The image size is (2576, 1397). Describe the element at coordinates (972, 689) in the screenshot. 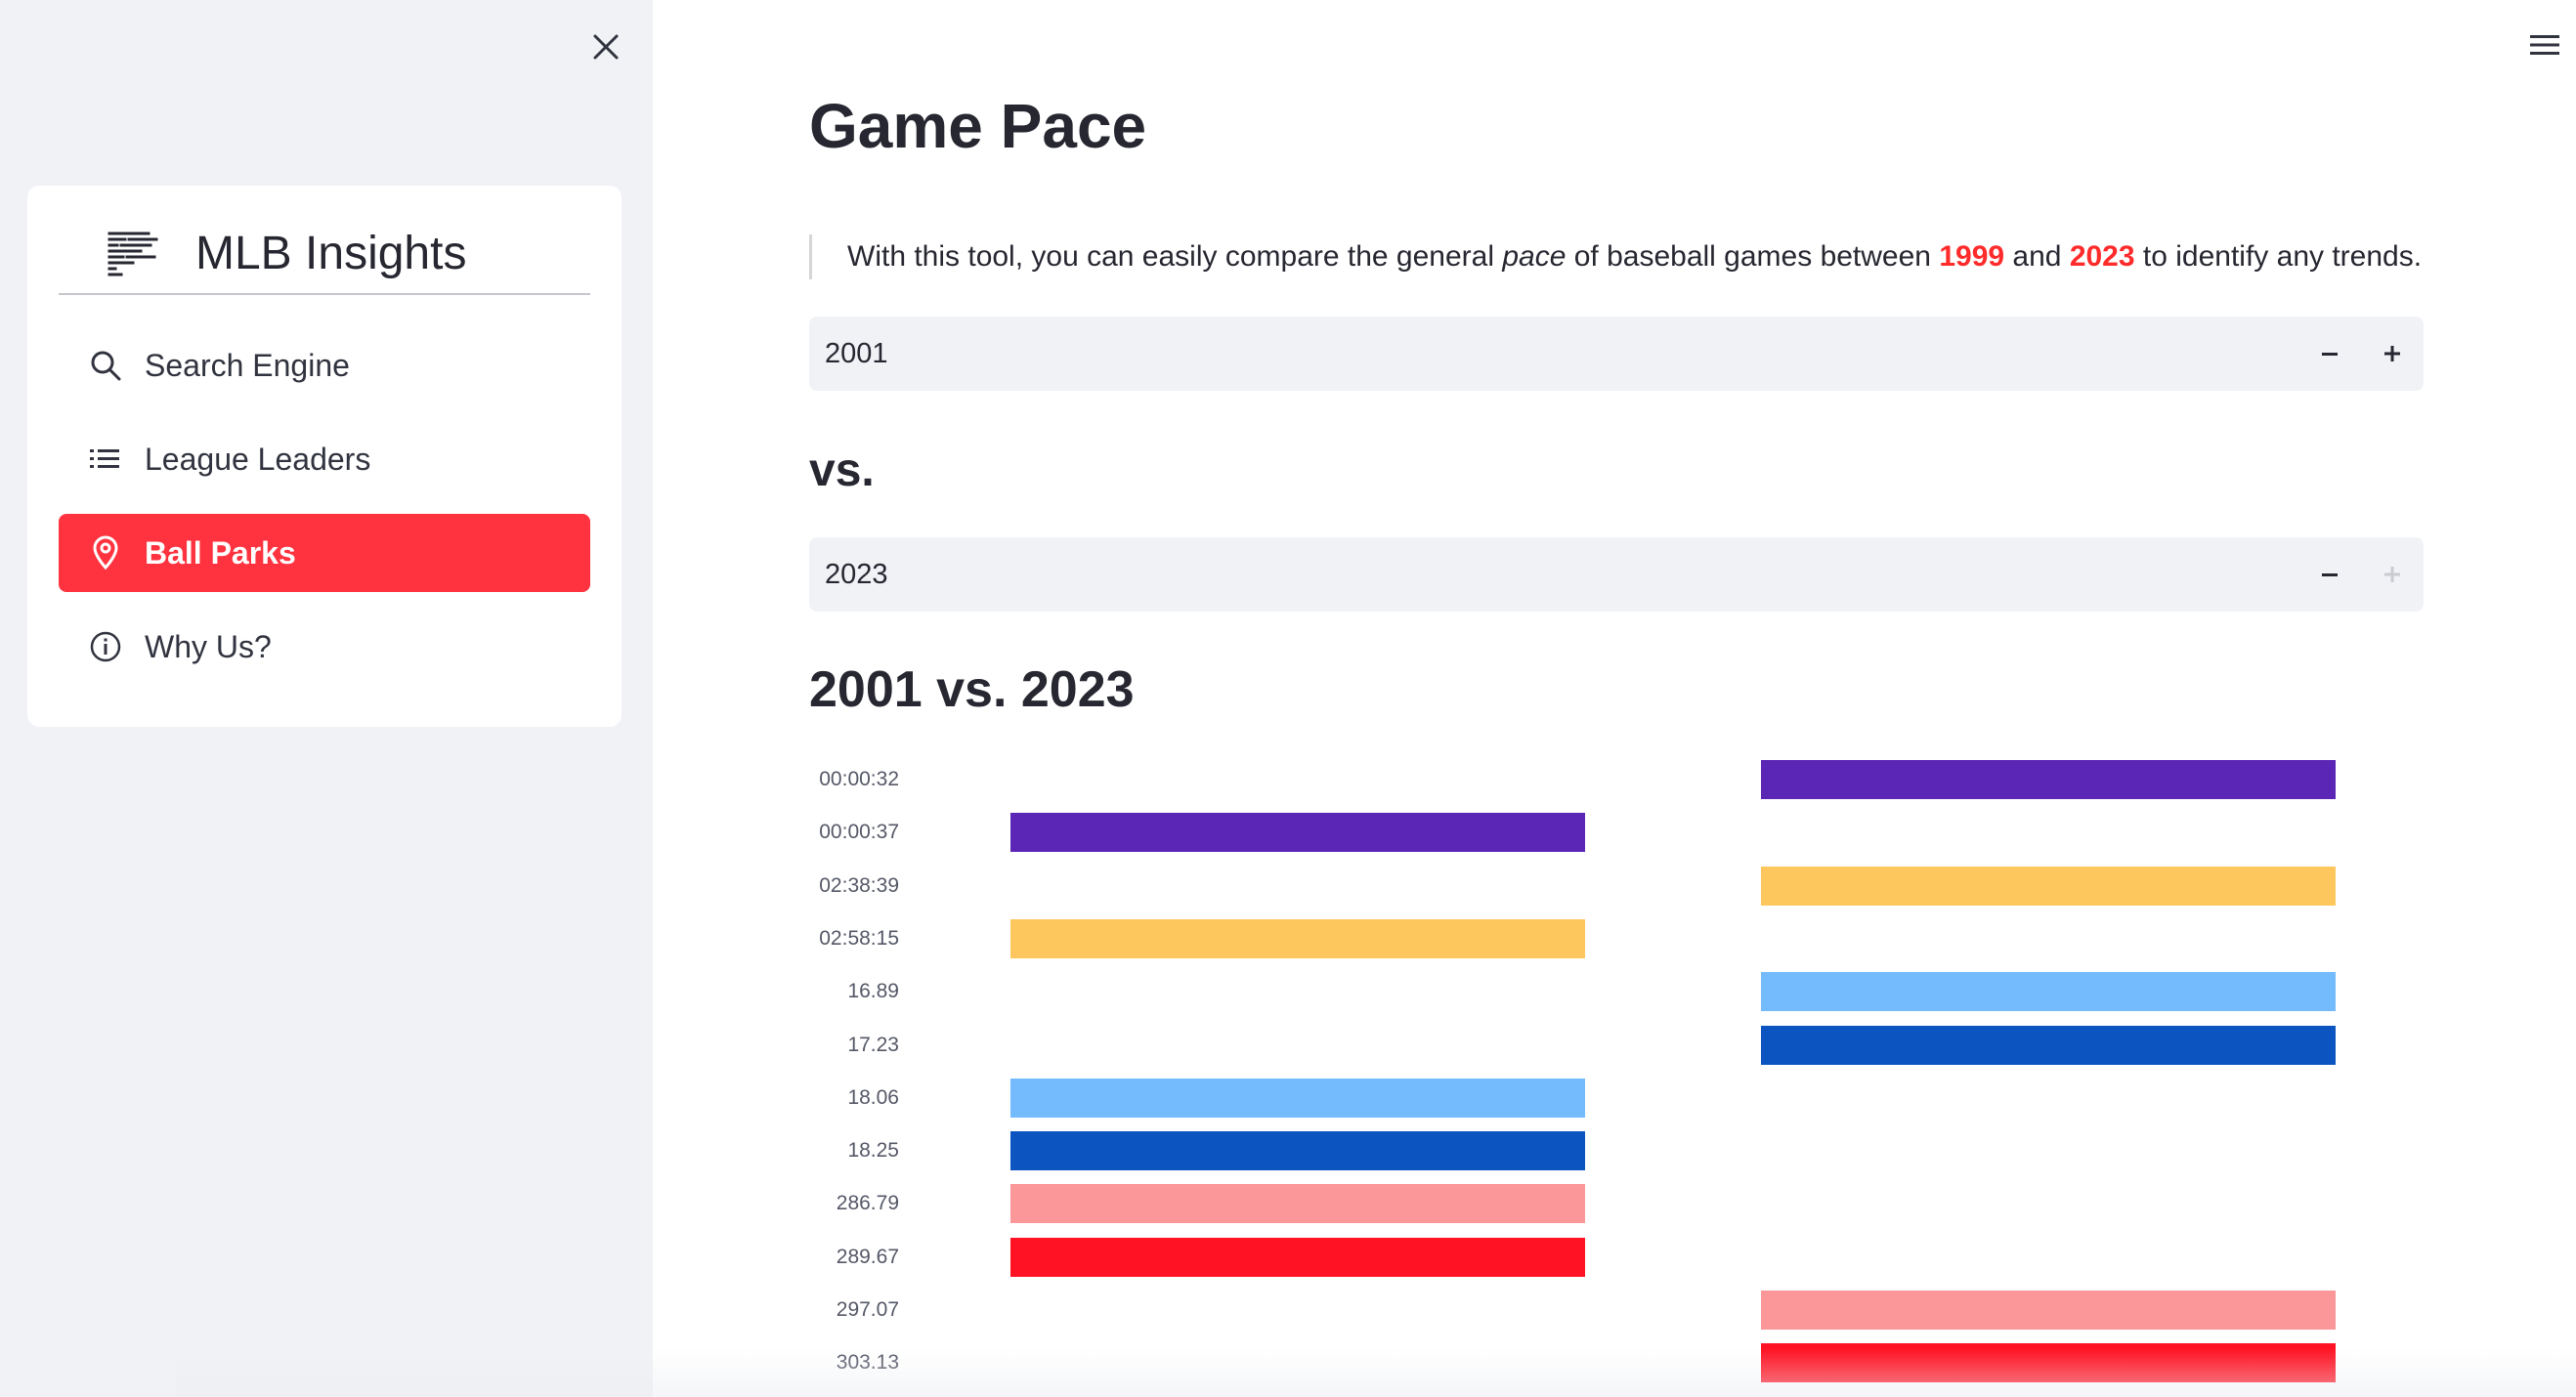

I see `comparison-title: 2001 vs. 2023` at that location.